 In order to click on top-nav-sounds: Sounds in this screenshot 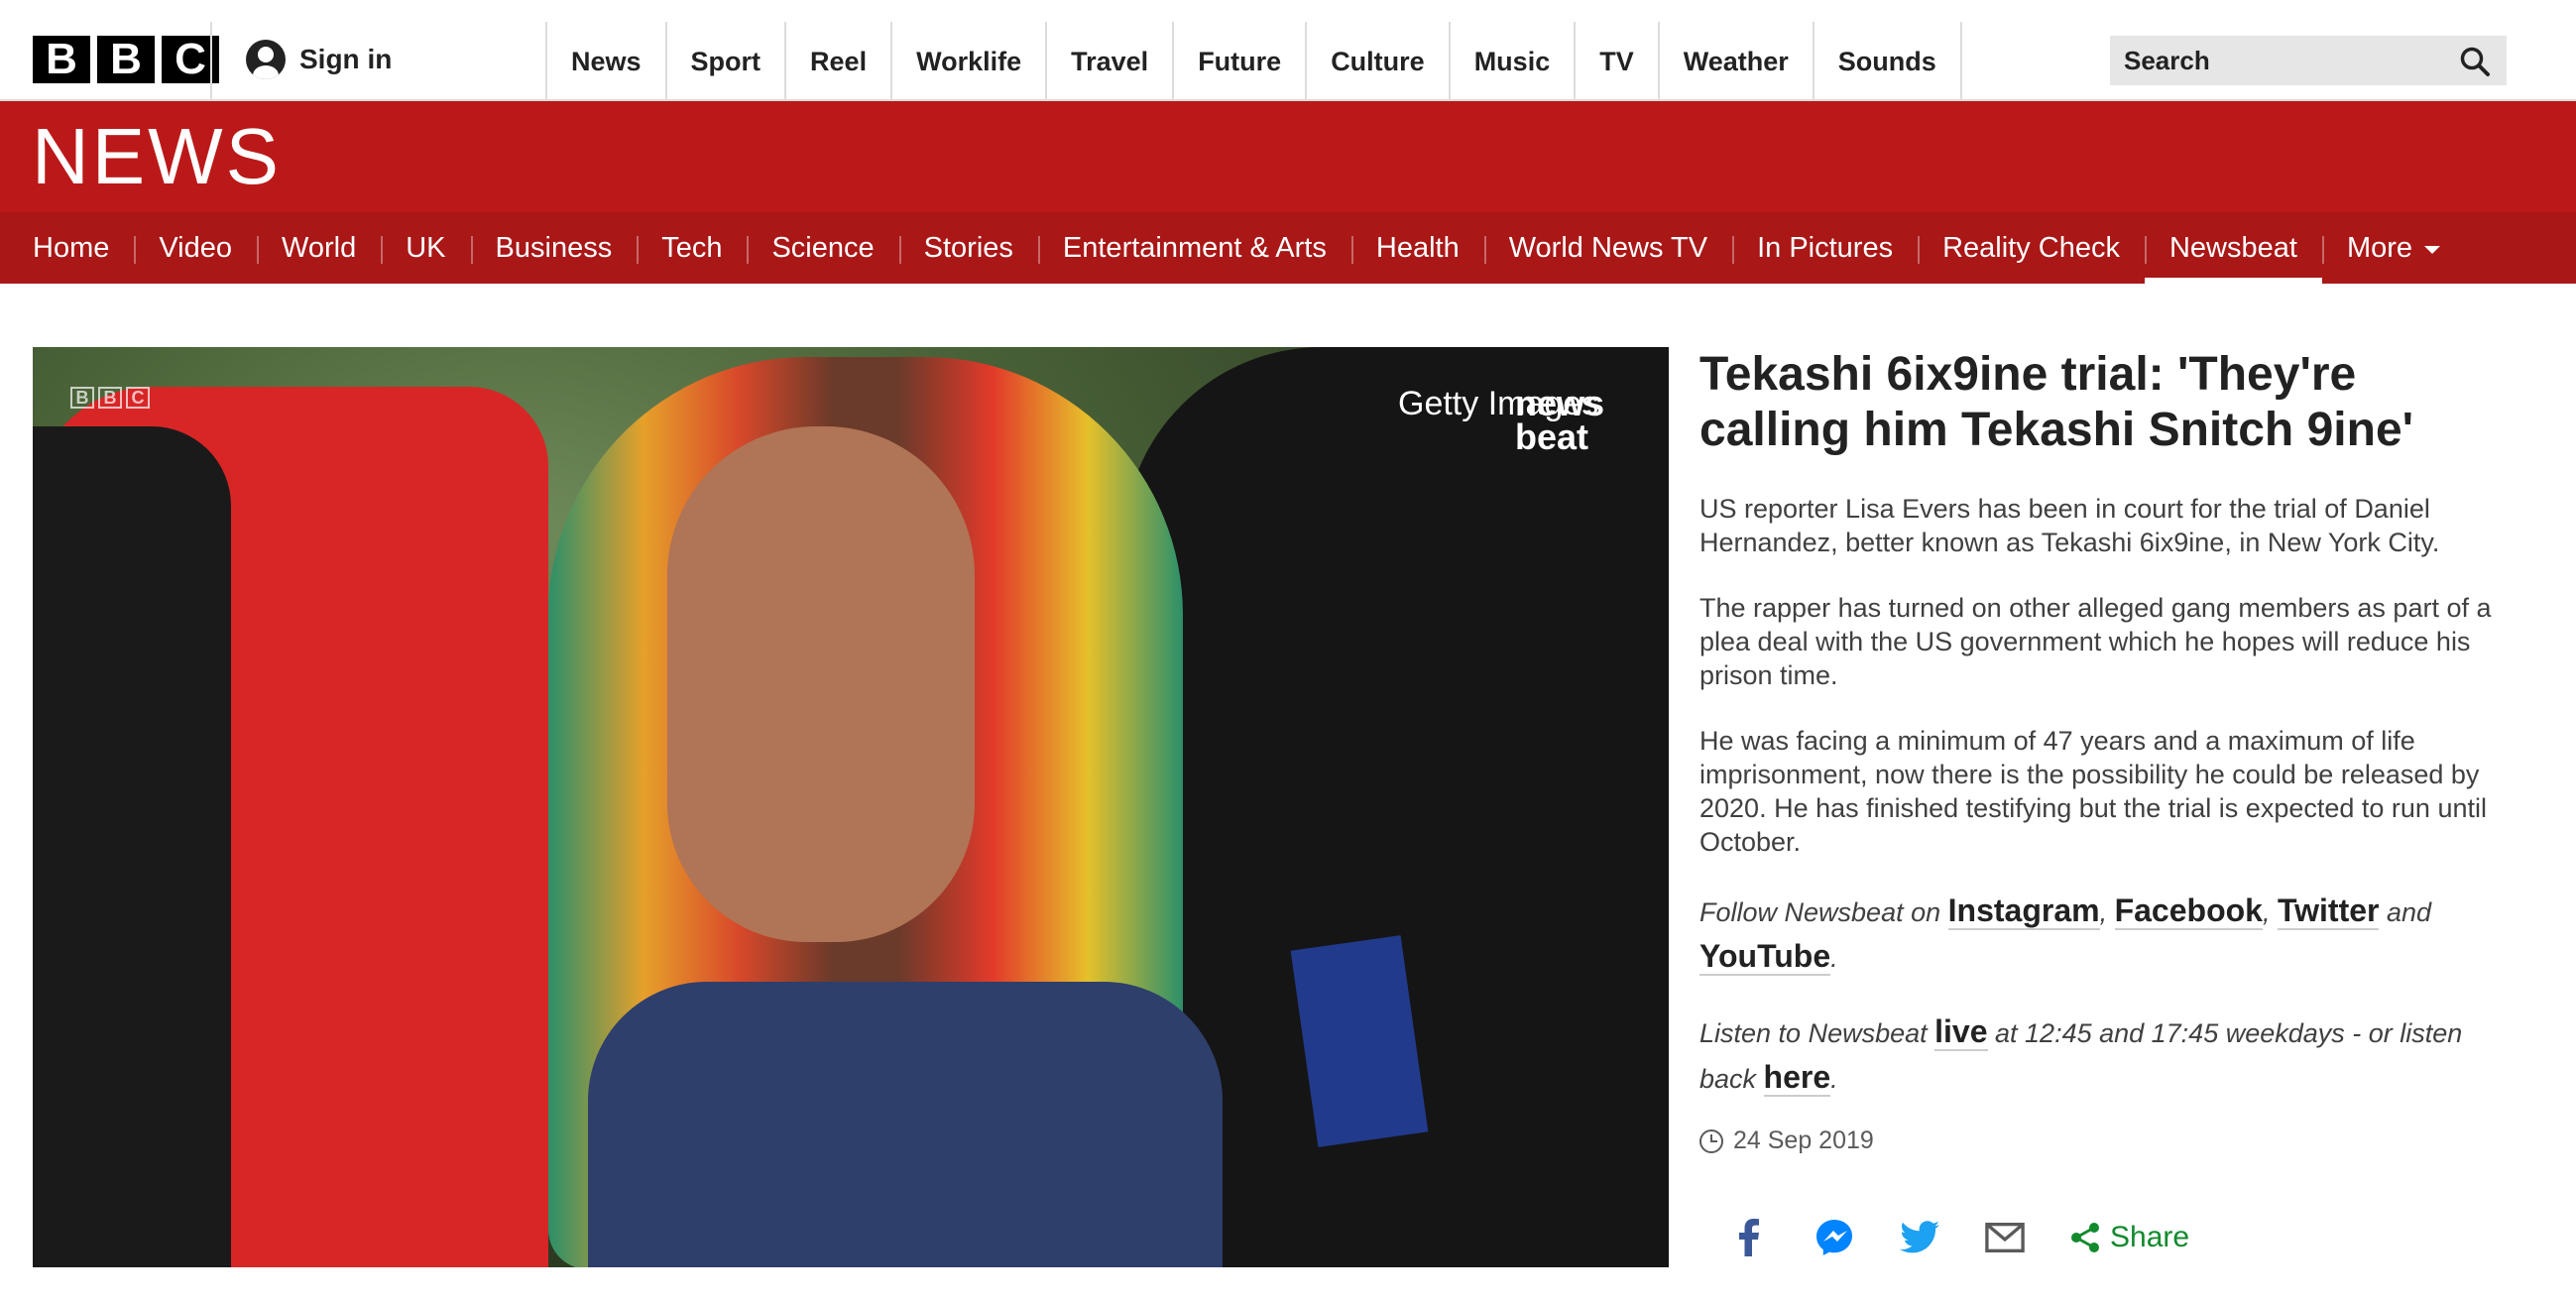, I will do `click(1887, 61)`.